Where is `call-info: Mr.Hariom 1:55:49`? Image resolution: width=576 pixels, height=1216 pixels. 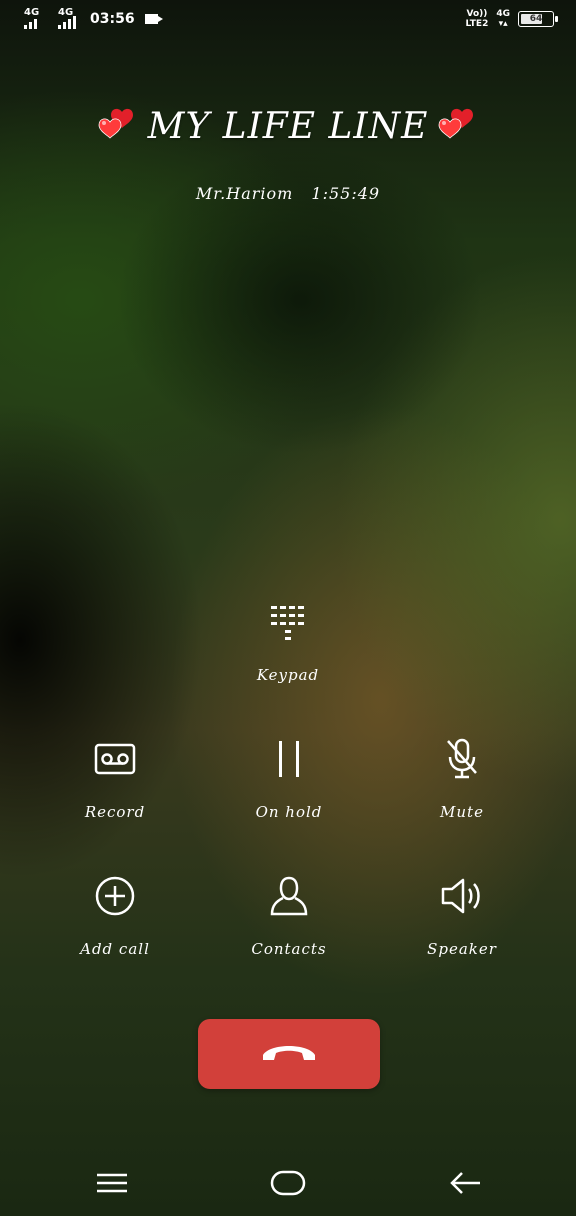
call-info: Mr.Hariom 1:55:49 is located at coordinates (288, 193).